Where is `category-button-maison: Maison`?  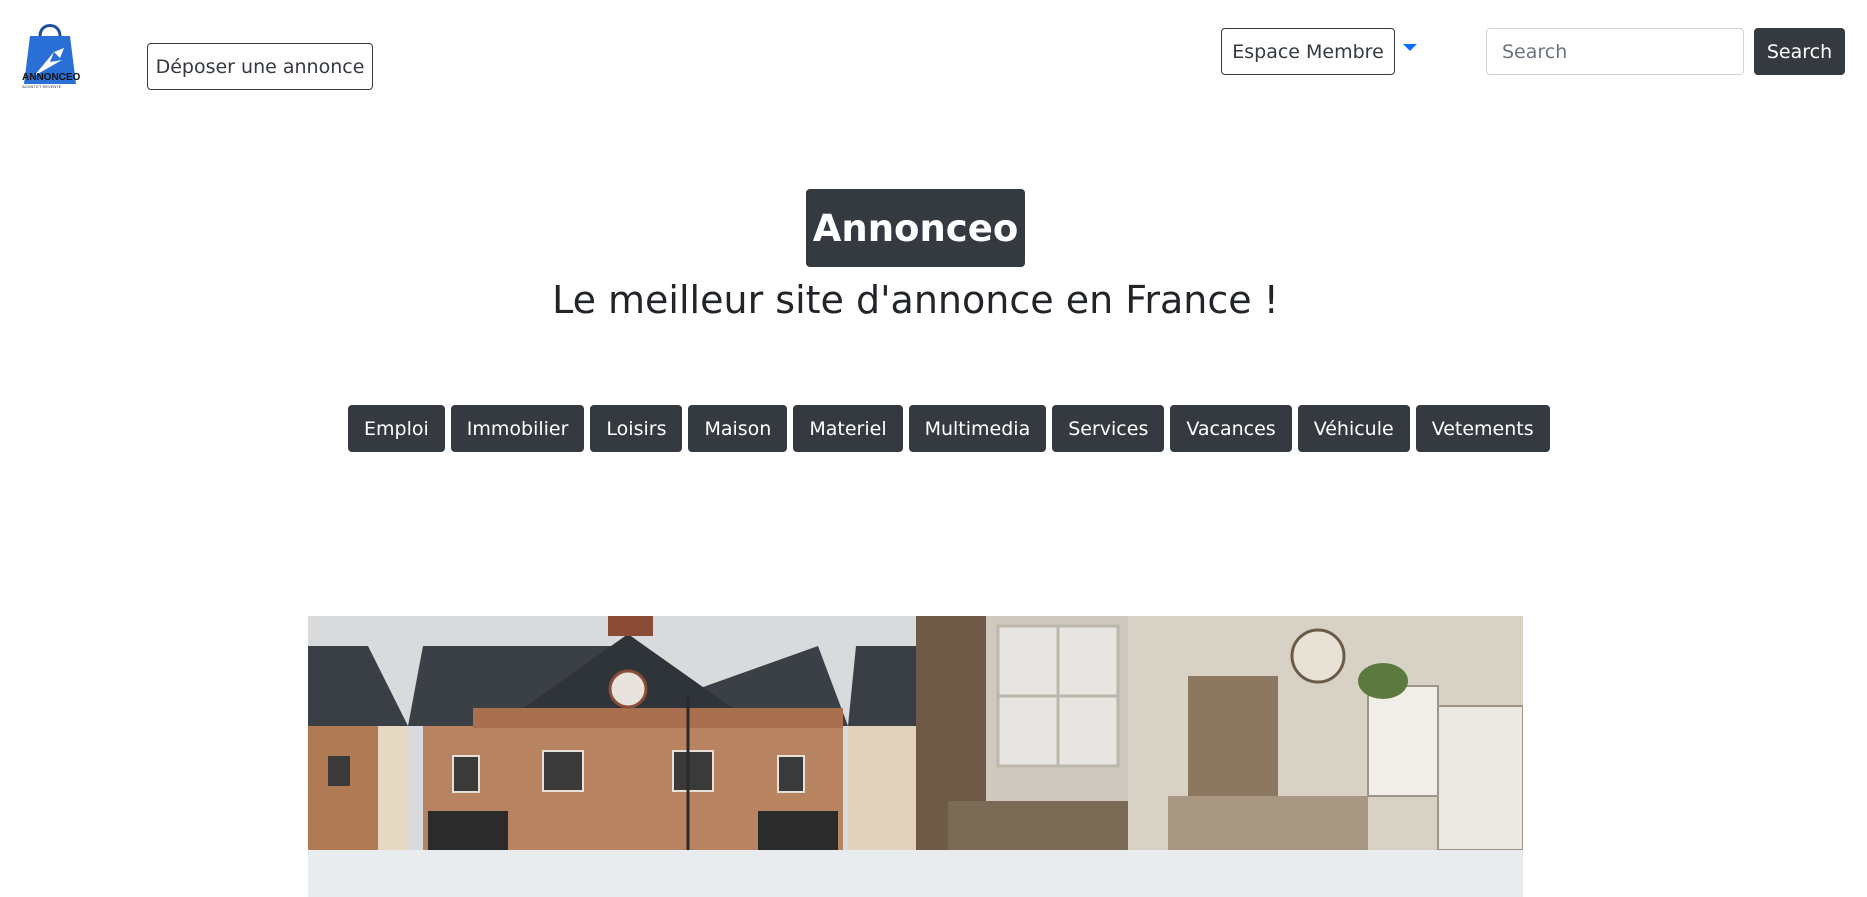
category-button-maison: Maison is located at coordinates (738, 428).